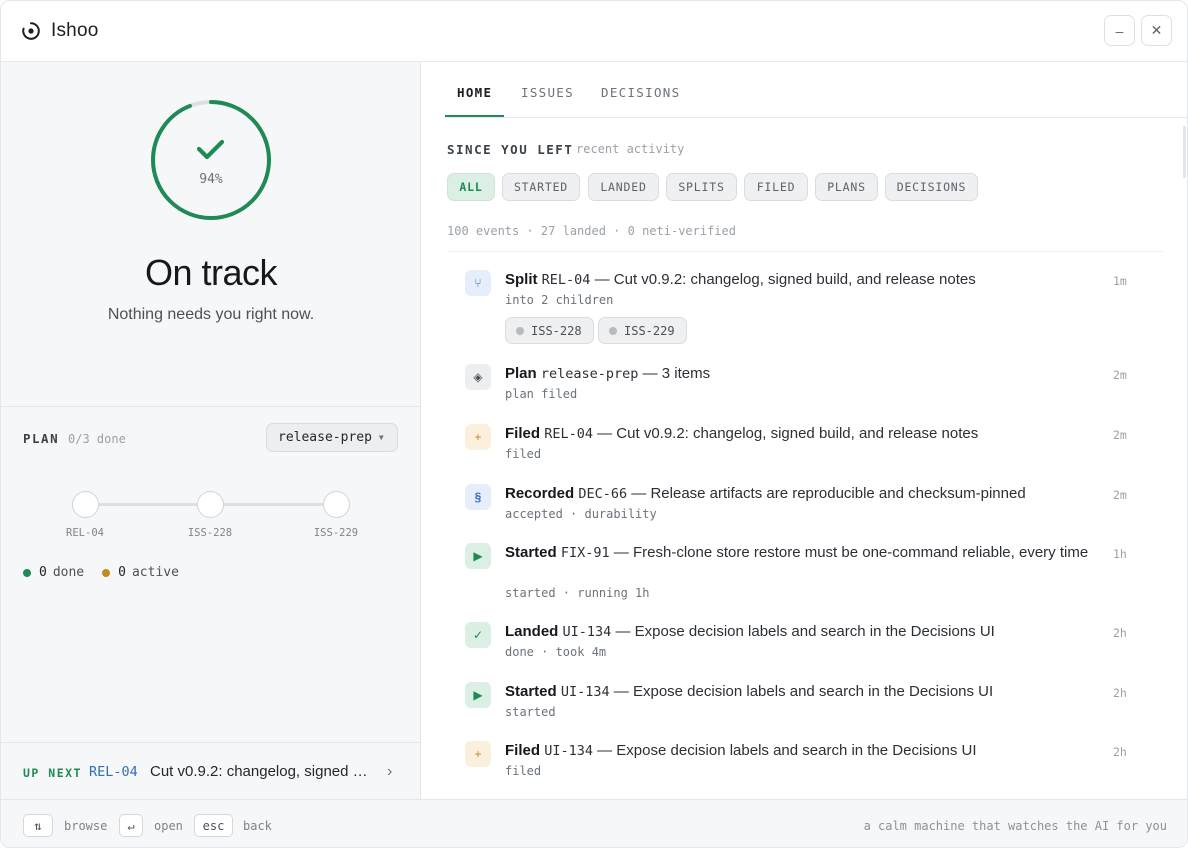 Image resolution: width=1188 pixels, height=848 pixels. I want to click on kbd-open-label: open, so click(168, 826).